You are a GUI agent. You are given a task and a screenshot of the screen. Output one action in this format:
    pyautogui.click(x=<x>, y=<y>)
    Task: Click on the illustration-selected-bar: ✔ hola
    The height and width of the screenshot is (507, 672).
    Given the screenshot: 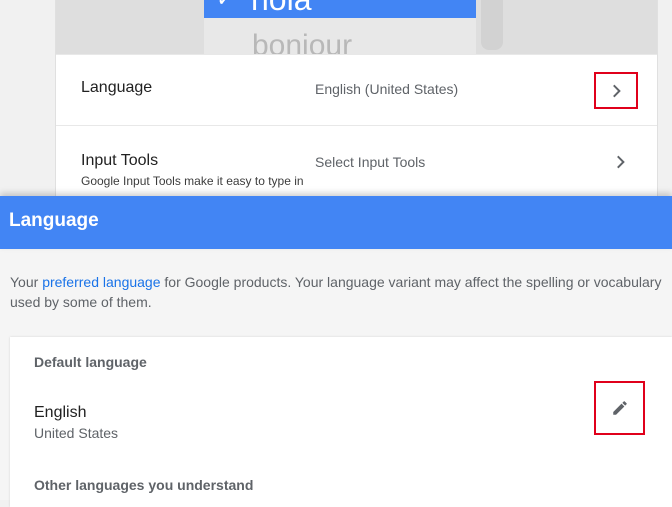 What is the action you would take?
    pyautogui.click(x=340, y=9)
    